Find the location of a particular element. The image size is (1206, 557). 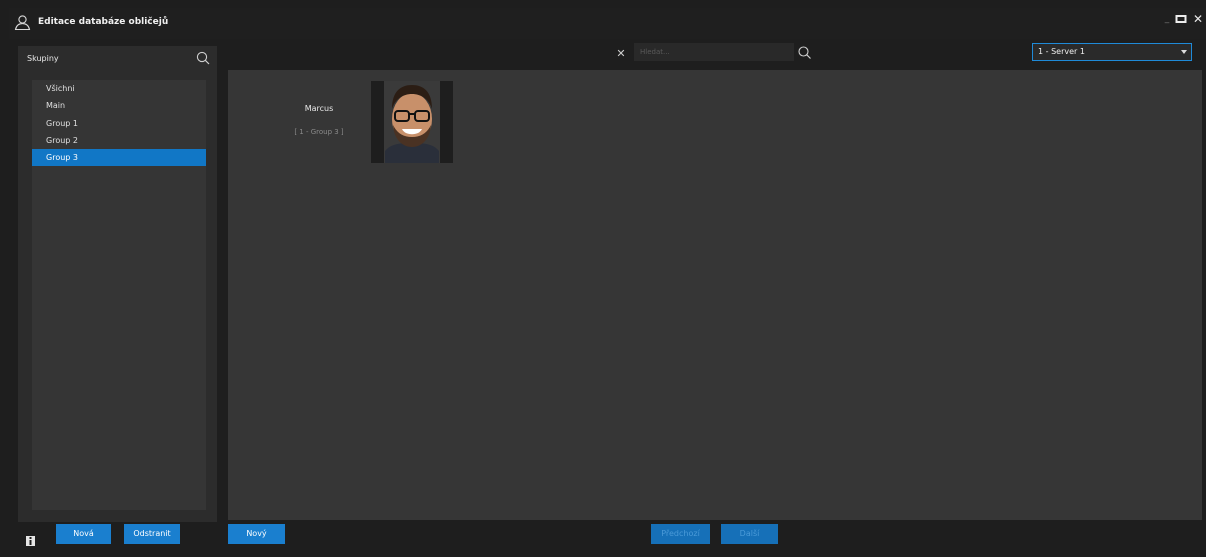

minimize-icon: _ is located at coordinates (1167, 19).